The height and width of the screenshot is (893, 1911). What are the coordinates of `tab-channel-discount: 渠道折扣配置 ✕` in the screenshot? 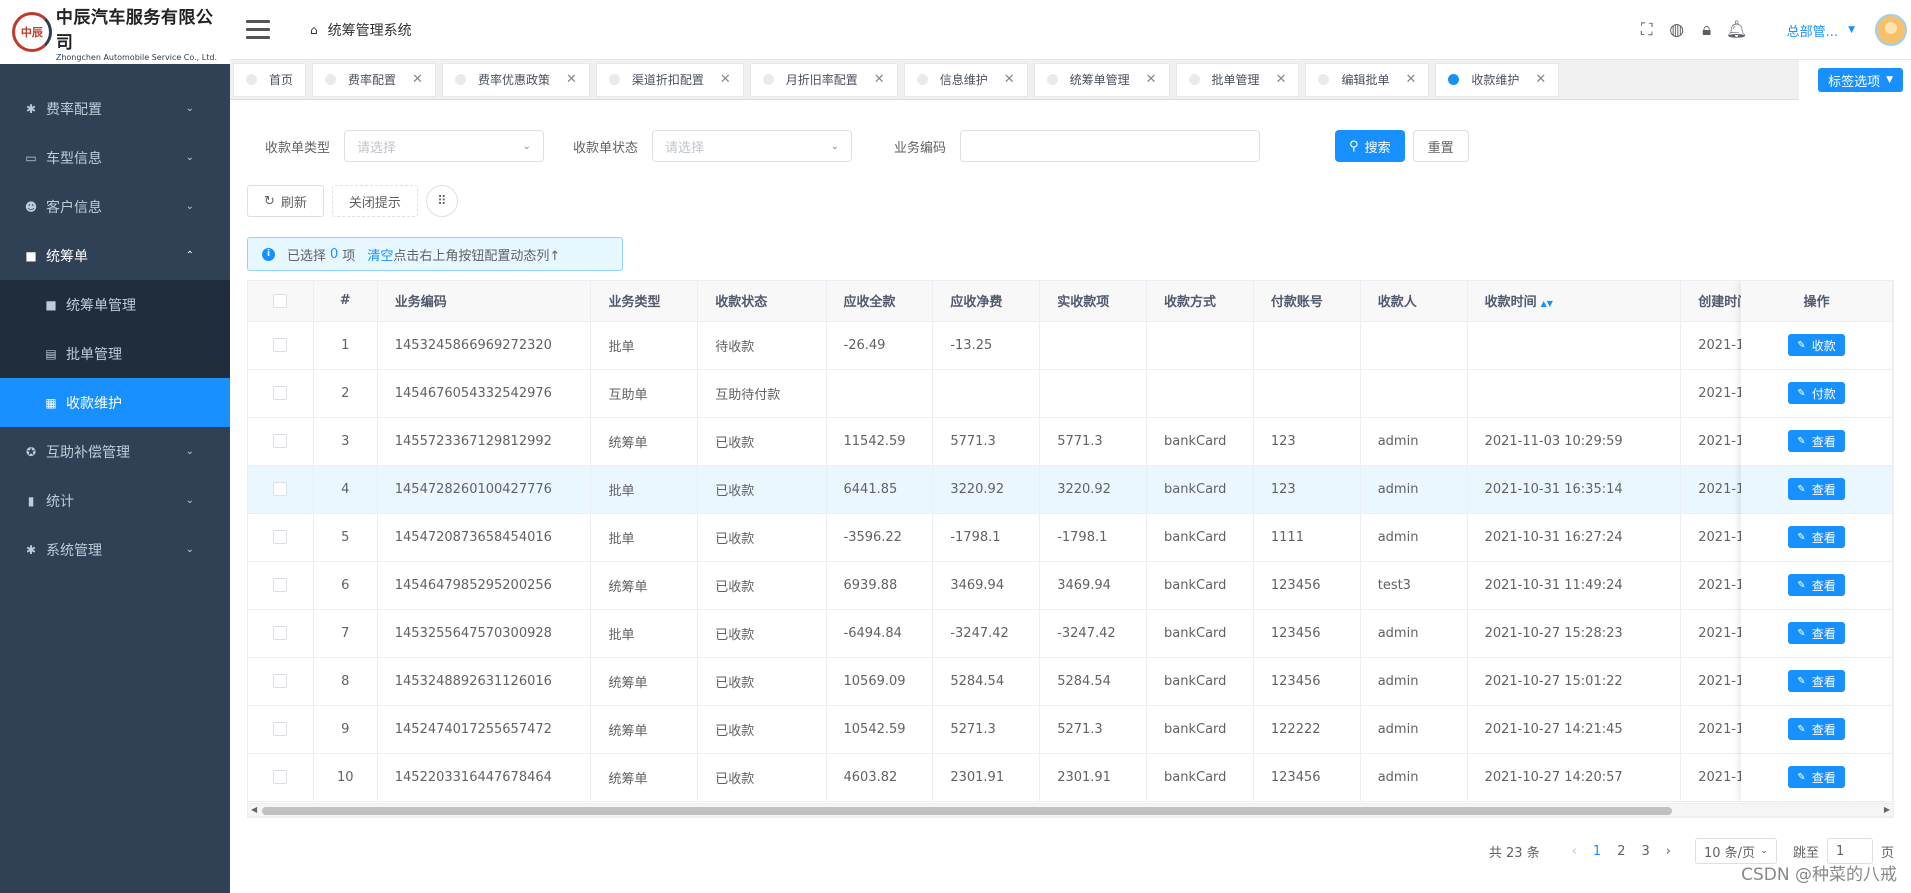 It's located at (669, 79).